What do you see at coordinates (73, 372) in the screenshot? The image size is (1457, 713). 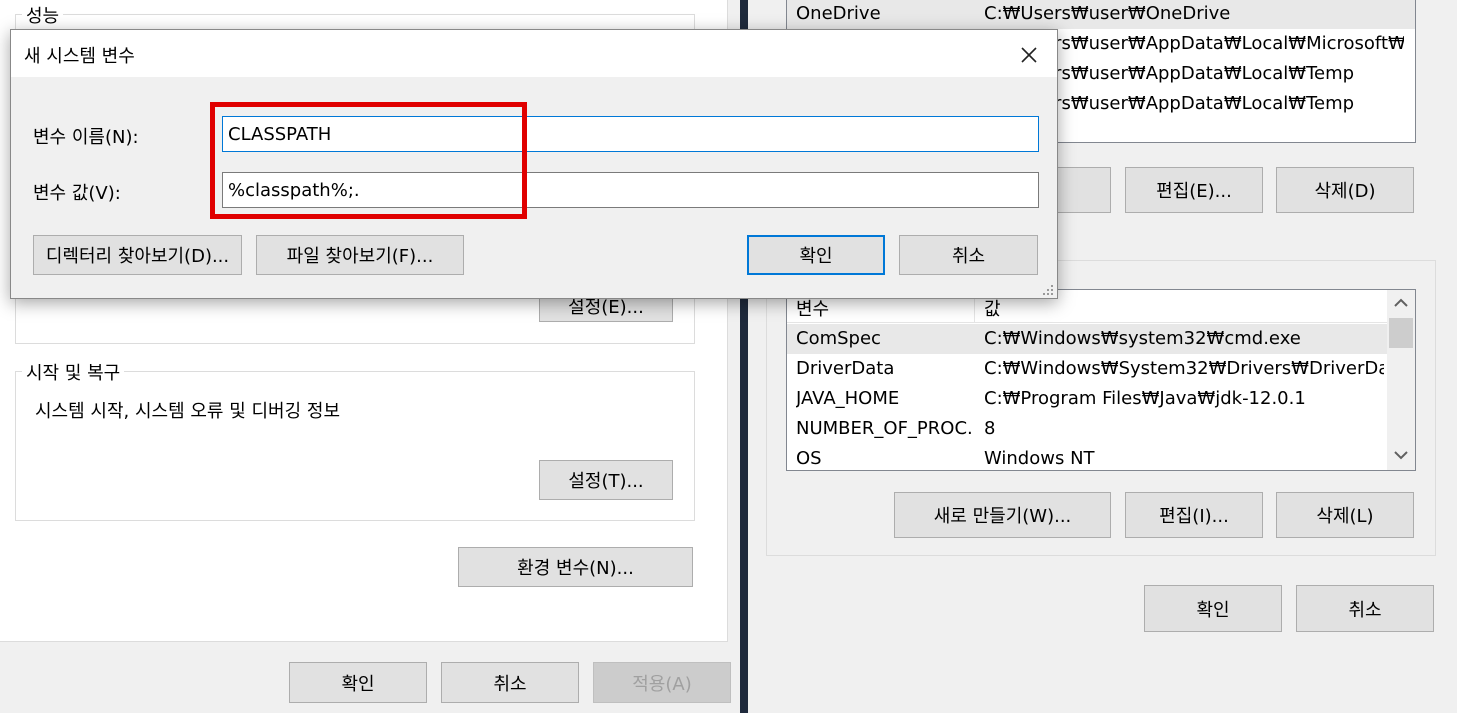 I see `startup-recovery-group-label: 시작 및 복구` at bounding box center [73, 372].